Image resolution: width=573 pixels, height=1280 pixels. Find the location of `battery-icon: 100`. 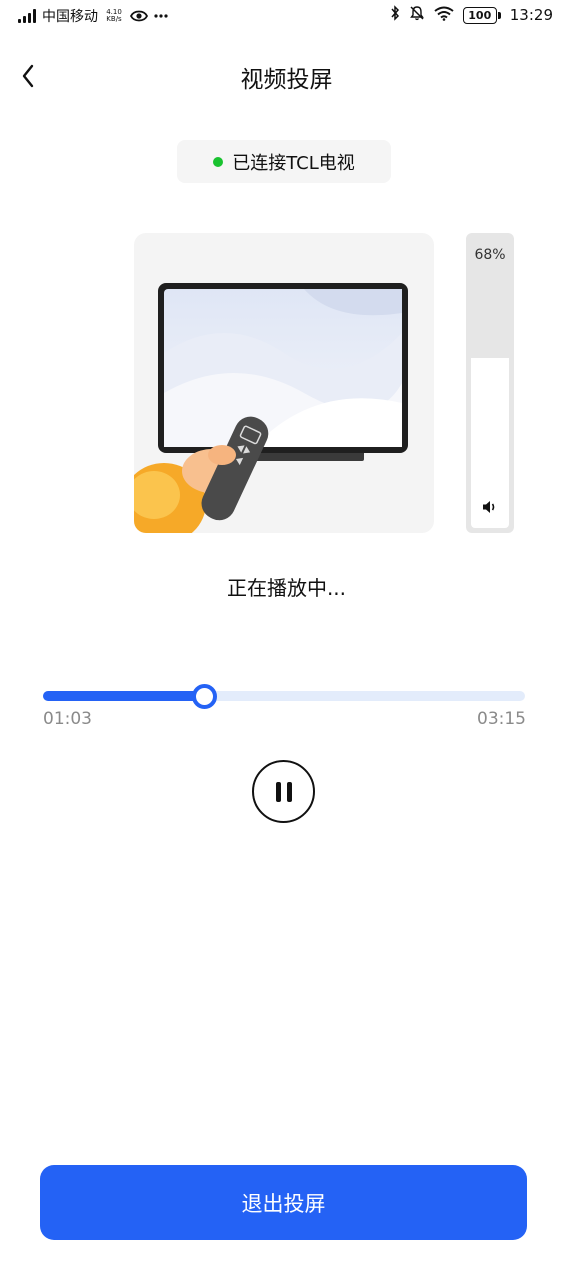

battery-icon: 100 is located at coordinates (481, 15).